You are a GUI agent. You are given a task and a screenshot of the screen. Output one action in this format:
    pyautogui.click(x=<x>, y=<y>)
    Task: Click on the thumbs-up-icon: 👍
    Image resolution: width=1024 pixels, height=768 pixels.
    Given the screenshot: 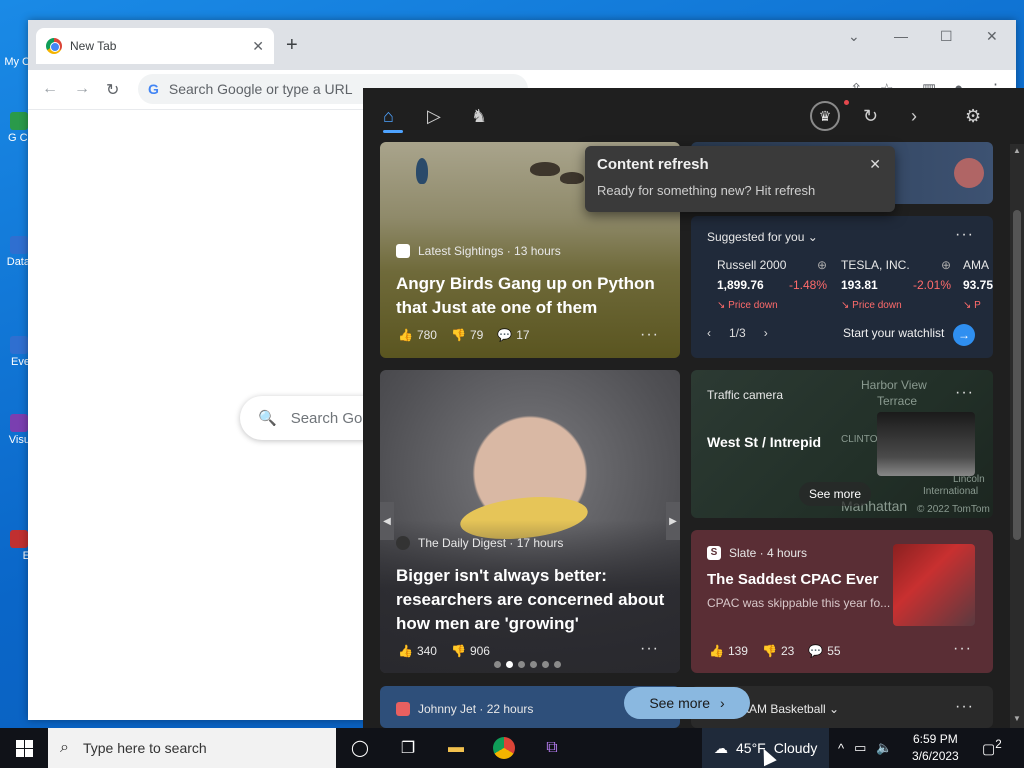 What is the action you would take?
    pyautogui.click(x=716, y=651)
    